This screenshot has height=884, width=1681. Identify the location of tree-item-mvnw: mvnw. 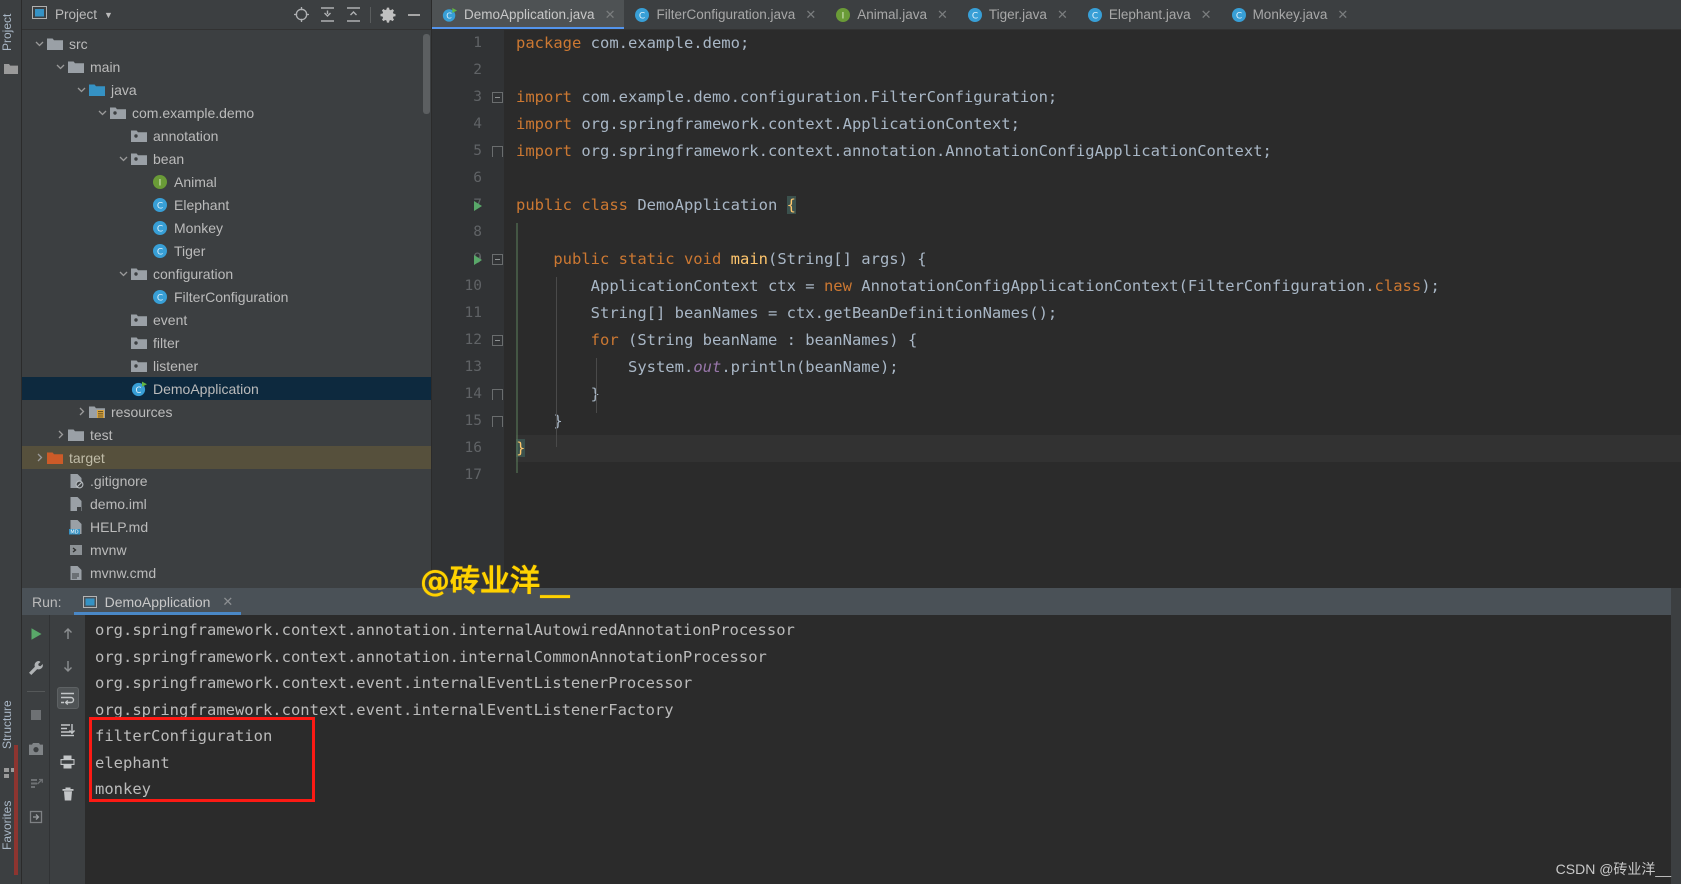
(226, 549).